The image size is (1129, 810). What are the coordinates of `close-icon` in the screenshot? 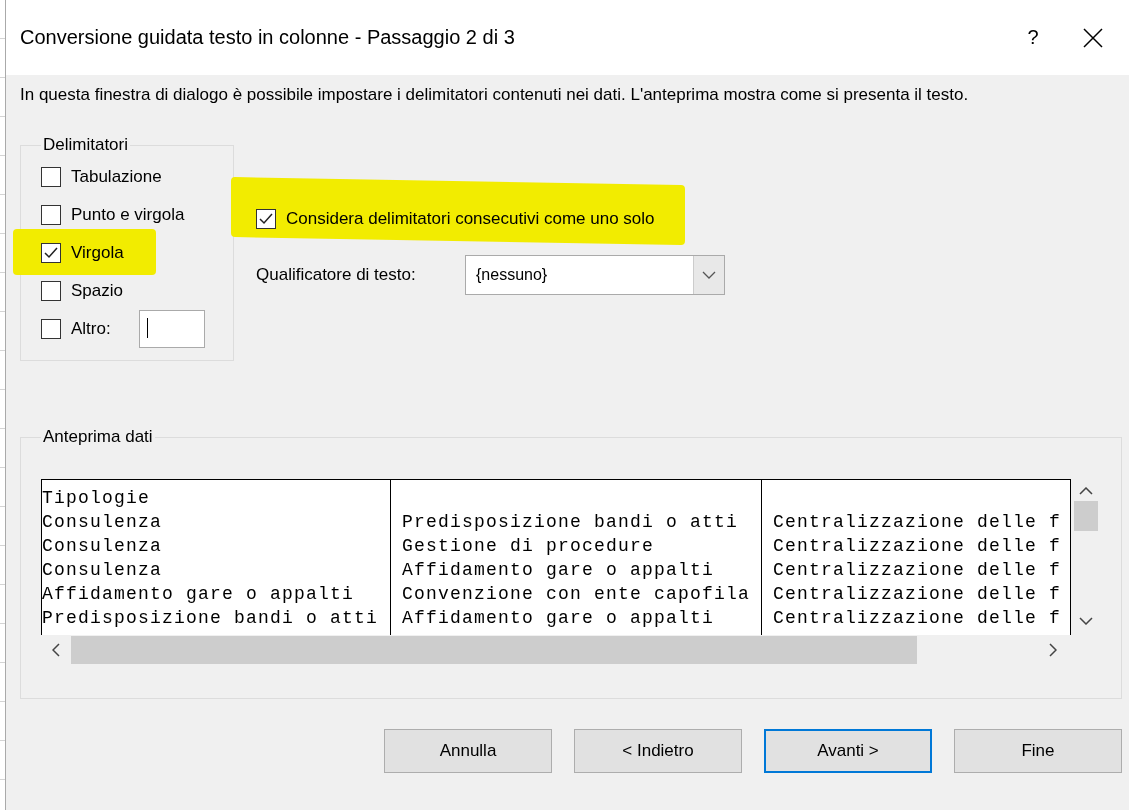 It's located at (1093, 37).